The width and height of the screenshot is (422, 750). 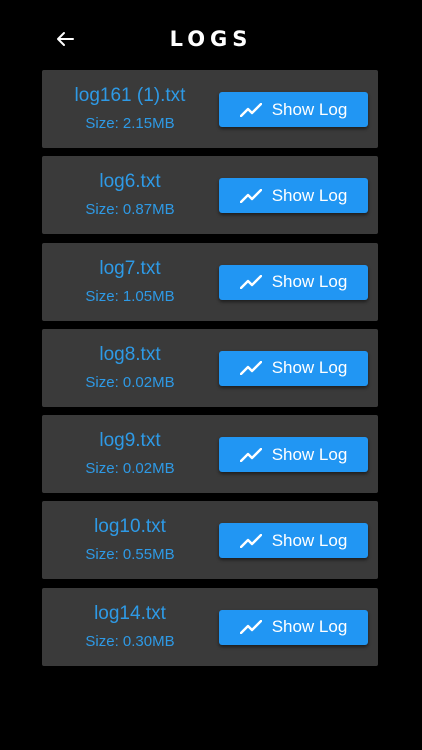 What do you see at coordinates (130, 555) in the screenshot?
I see `file-size: Size: 0.55MB` at bounding box center [130, 555].